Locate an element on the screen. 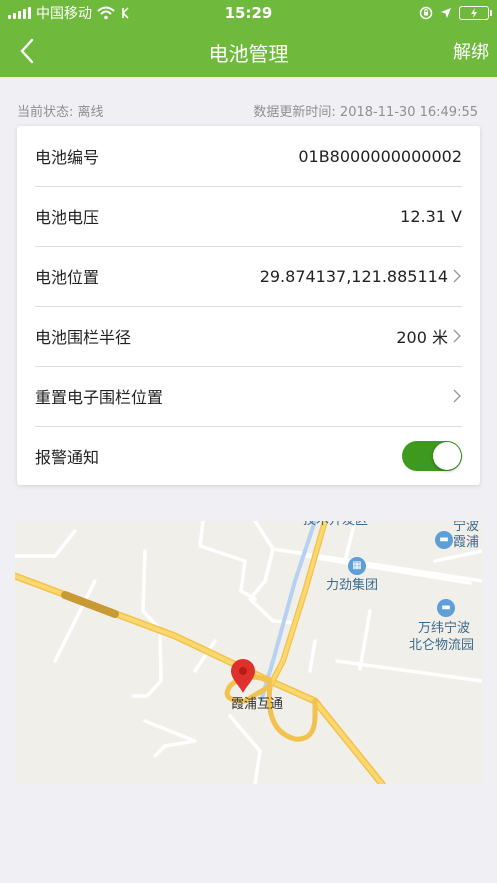 The height and width of the screenshot is (883, 497). battery-id-label: 电池编号 is located at coordinates (67, 157).